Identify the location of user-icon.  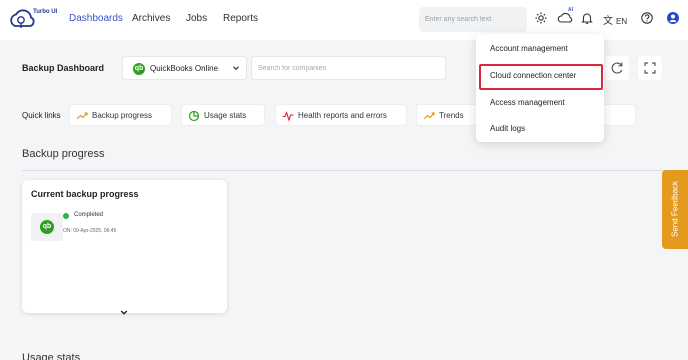
(673, 18).